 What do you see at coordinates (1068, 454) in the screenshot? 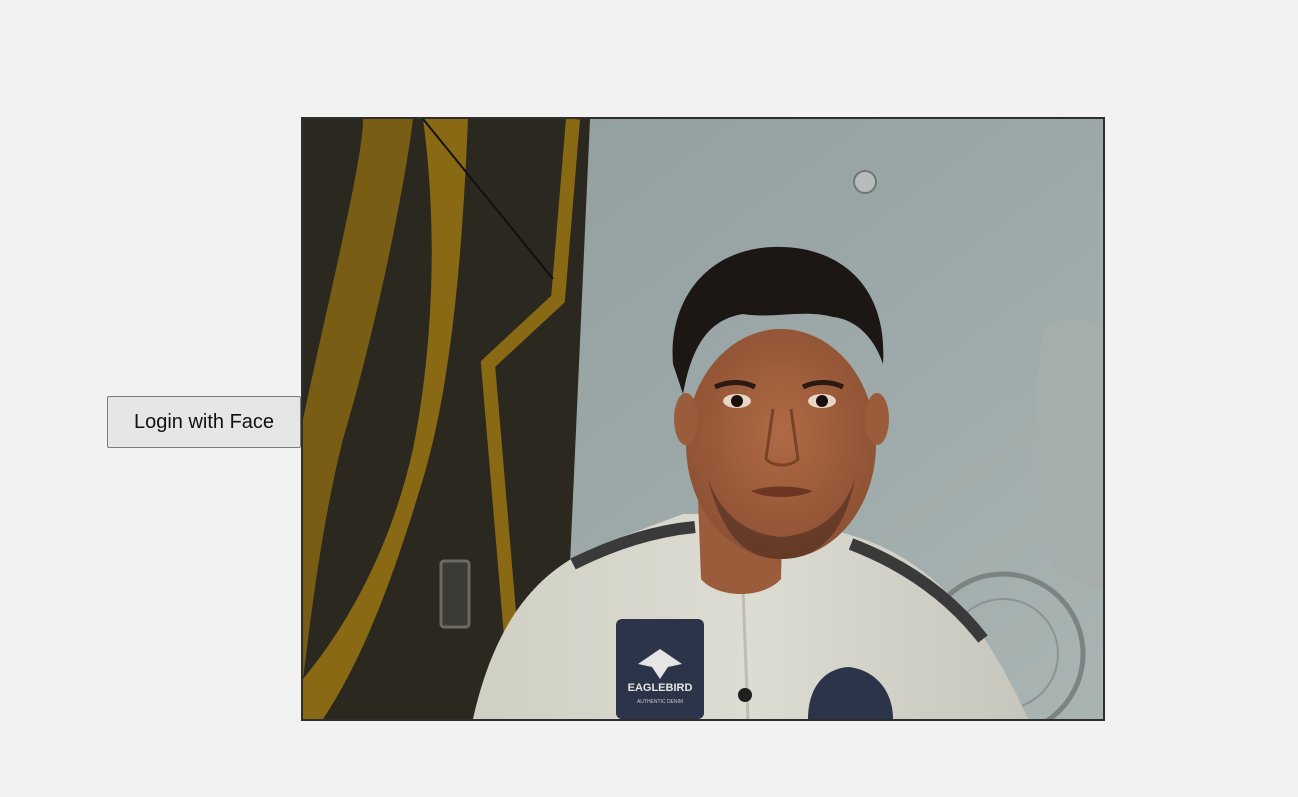
I see `hanging-cloth` at bounding box center [1068, 454].